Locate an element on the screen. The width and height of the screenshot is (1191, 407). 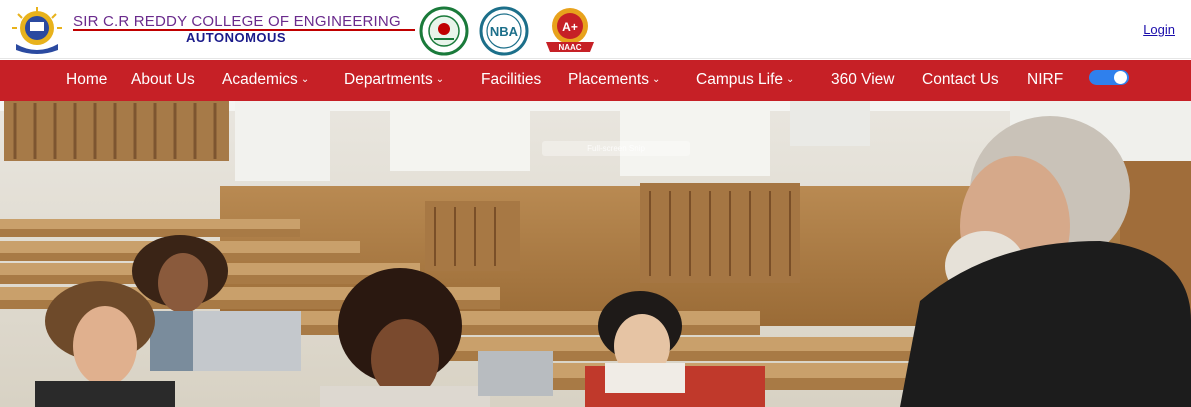
nav-label: Facilities is located at coordinates (511, 79).